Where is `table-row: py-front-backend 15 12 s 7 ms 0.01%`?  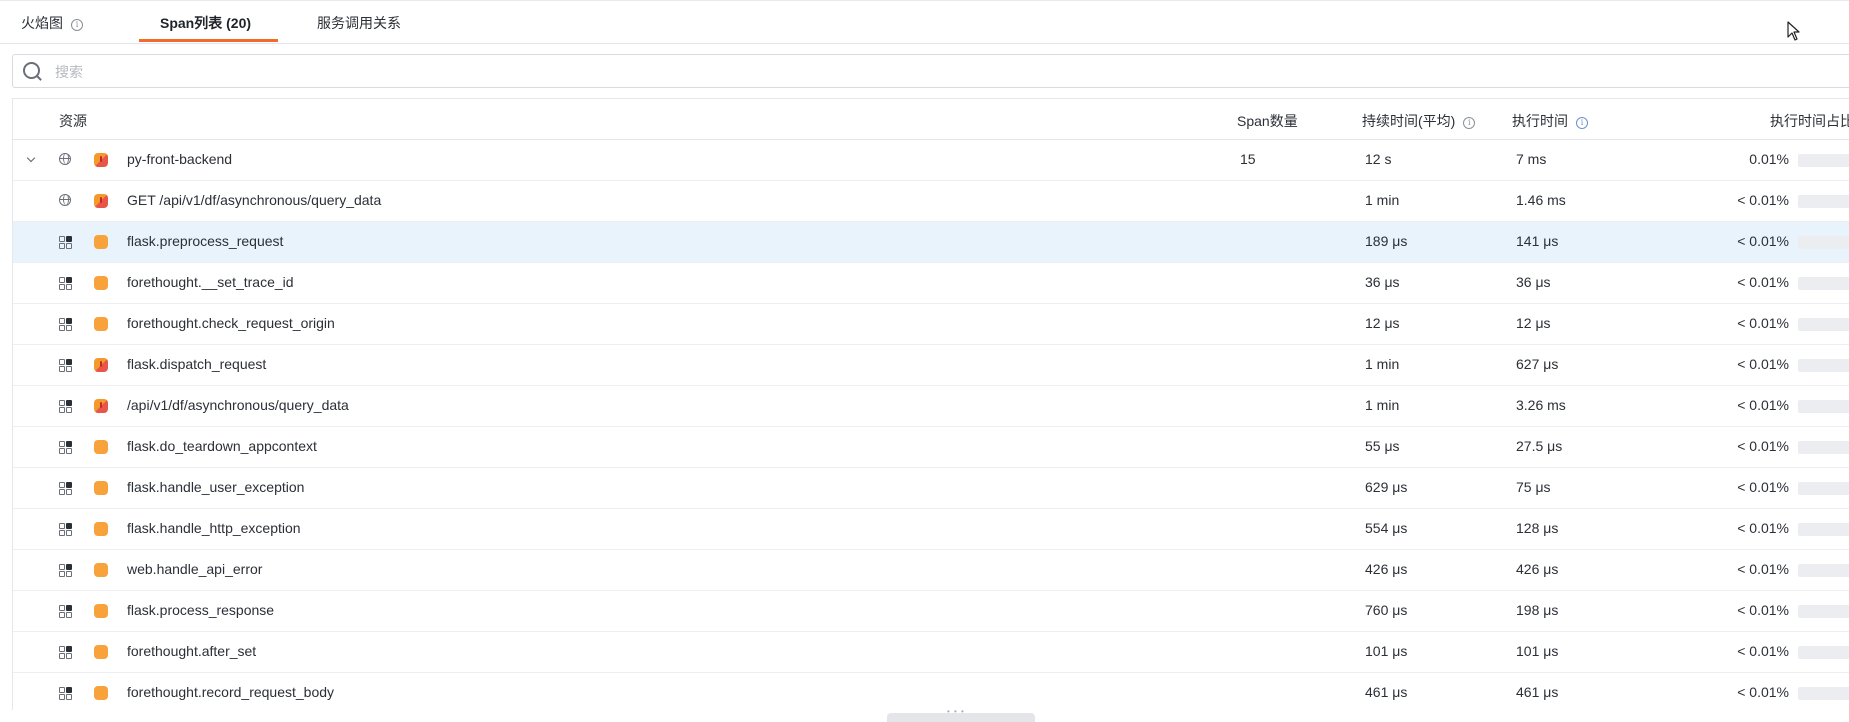 table-row: py-front-backend 15 12 s 7 ms 0.01% is located at coordinates (931, 160).